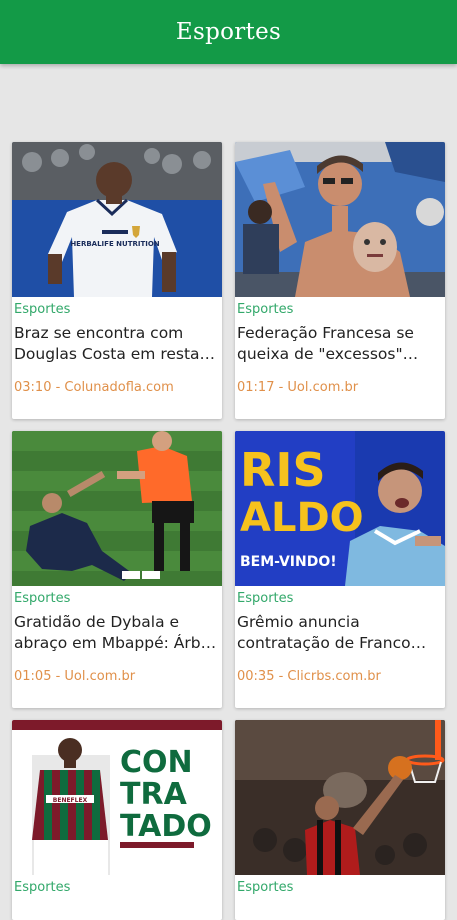 This screenshot has height=920, width=457. Describe the element at coordinates (70, 800) in the screenshot. I see `jersey-sponsor-text: BENEFLEX` at that location.